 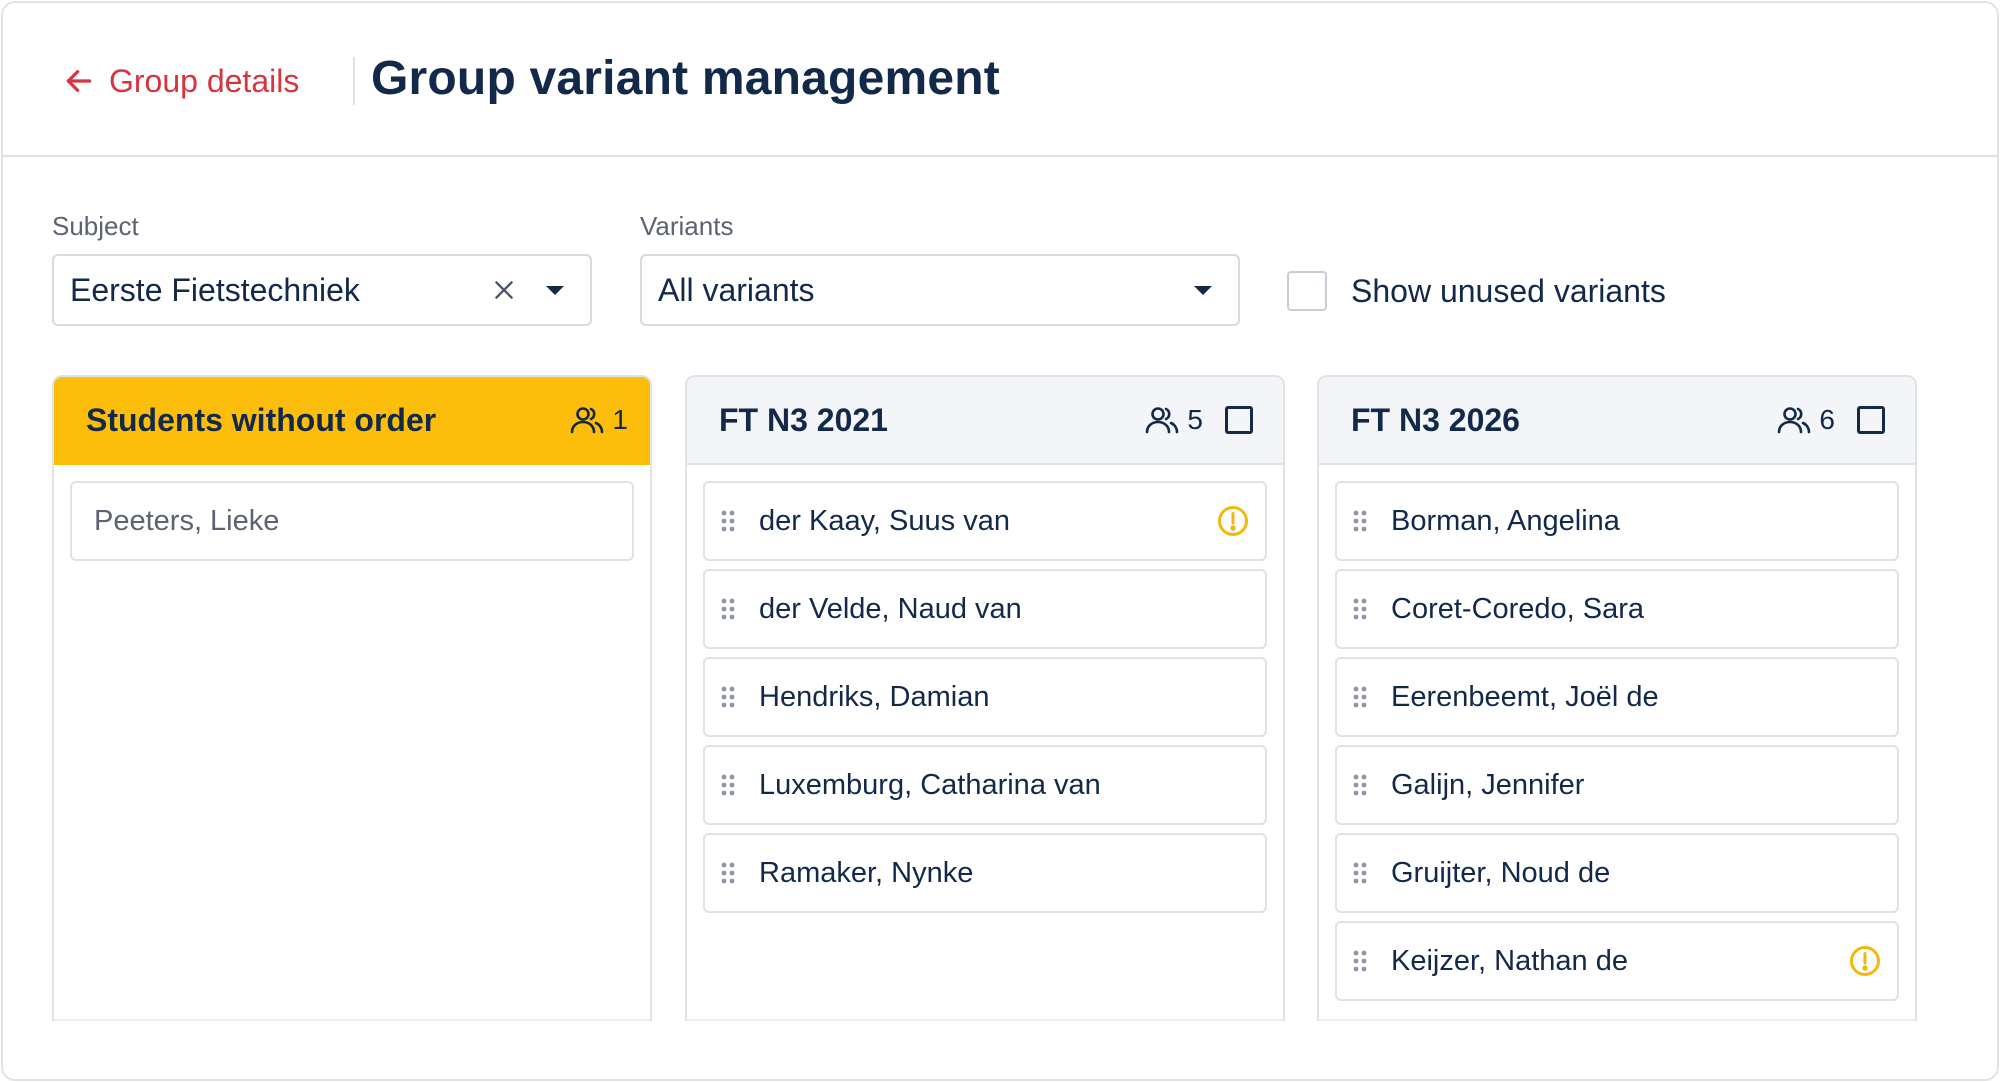 What do you see at coordinates (890, 608) in the screenshot?
I see `student-name: der Velde, Naud van` at bounding box center [890, 608].